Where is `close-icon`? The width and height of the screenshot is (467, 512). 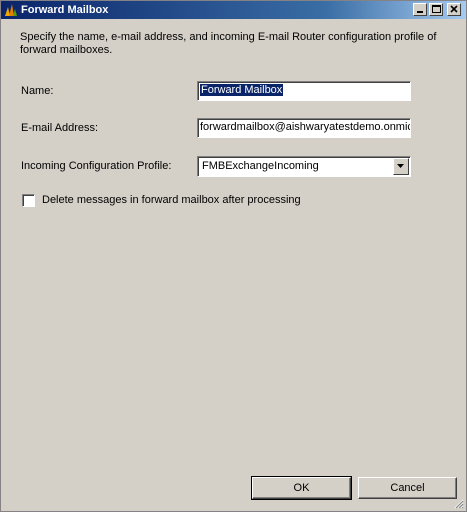 close-icon is located at coordinates (454, 9).